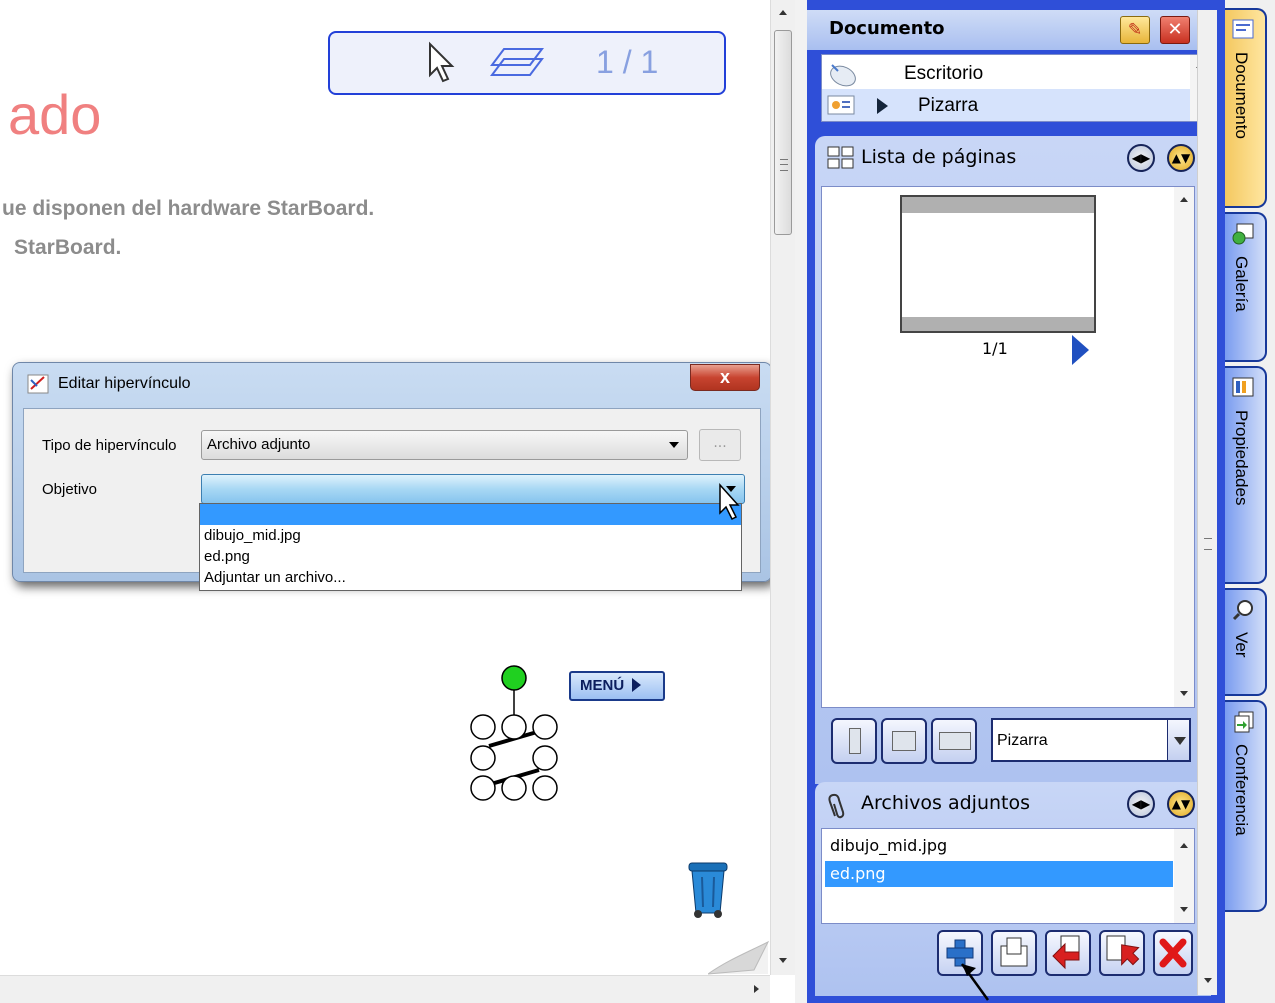 This screenshot has width=1275, height=1003. What do you see at coordinates (978, 981) in the screenshot?
I see `arrow-cursor-icon` at bounding box center [978, 981].